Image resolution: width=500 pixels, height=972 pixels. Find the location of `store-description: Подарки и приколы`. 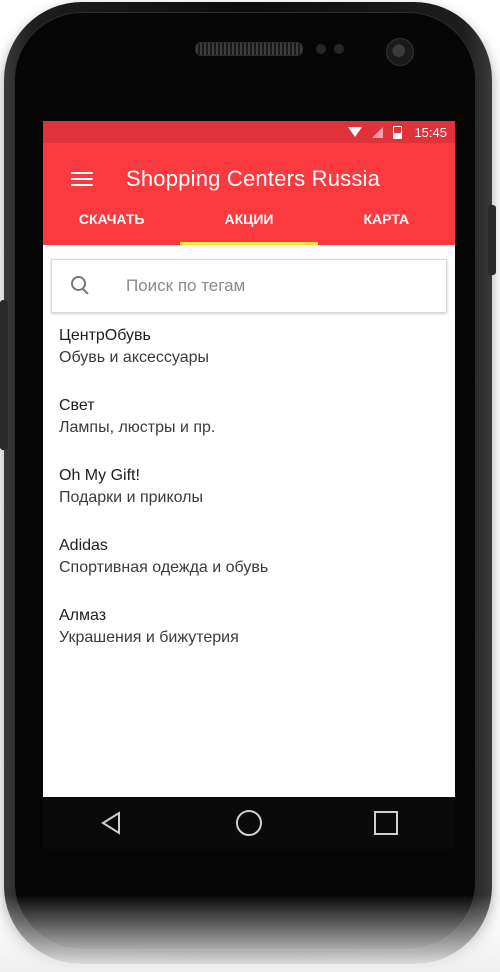

store-description: Подарки и приколы is located at coordinates (131, 497).